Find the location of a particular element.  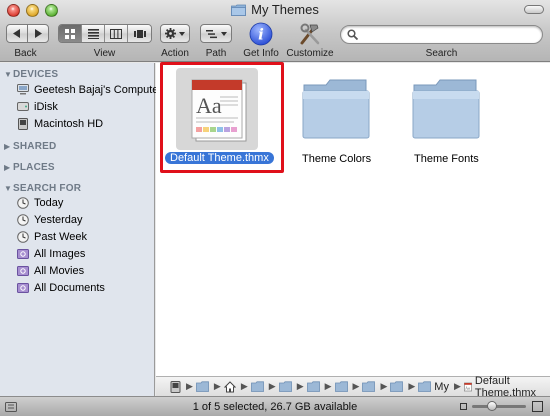

sidebar-item-all-images: All Images is located at coordinates (51, 253).